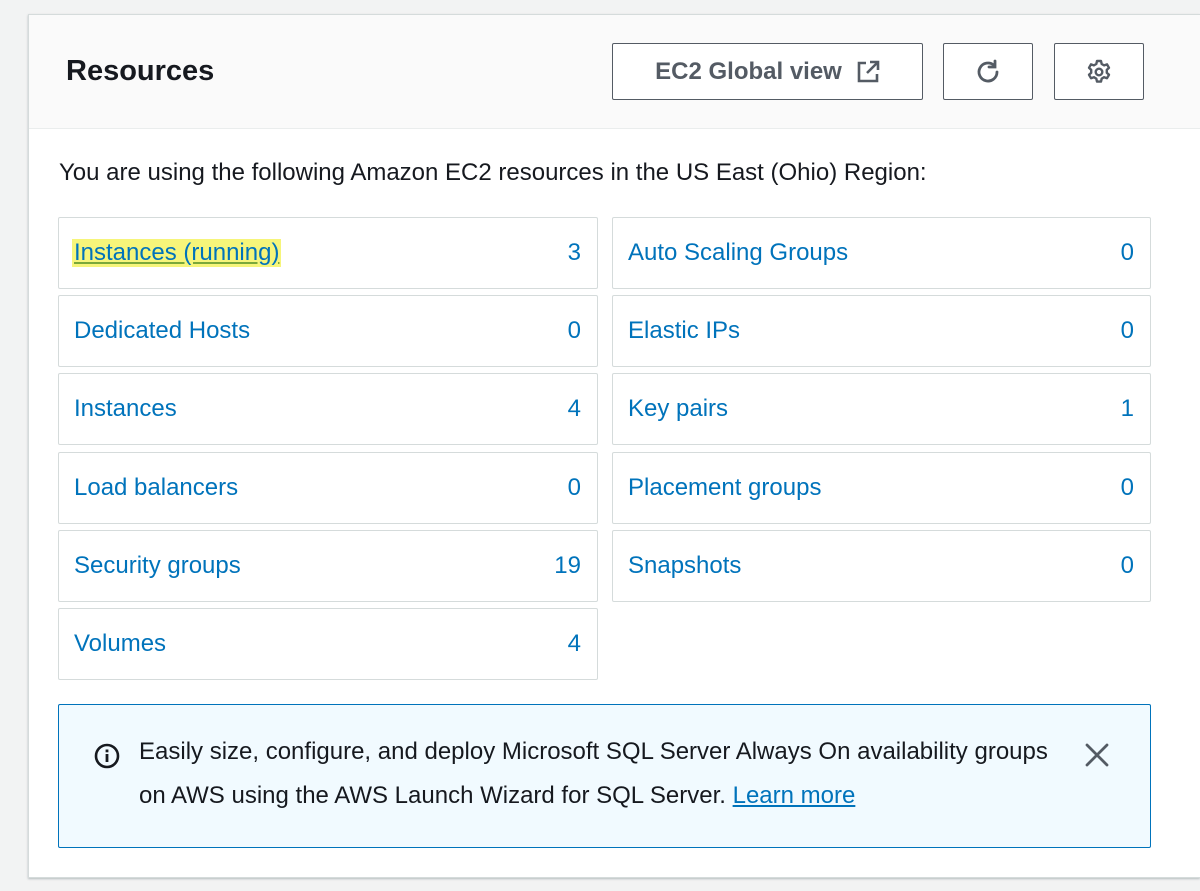 Image resolution: width=1200 pixels, height=891 pixels. Describe the element at coordinates (328, 409) in the screenshot. I see `resource-cell-instances: Instances 4` at that location.